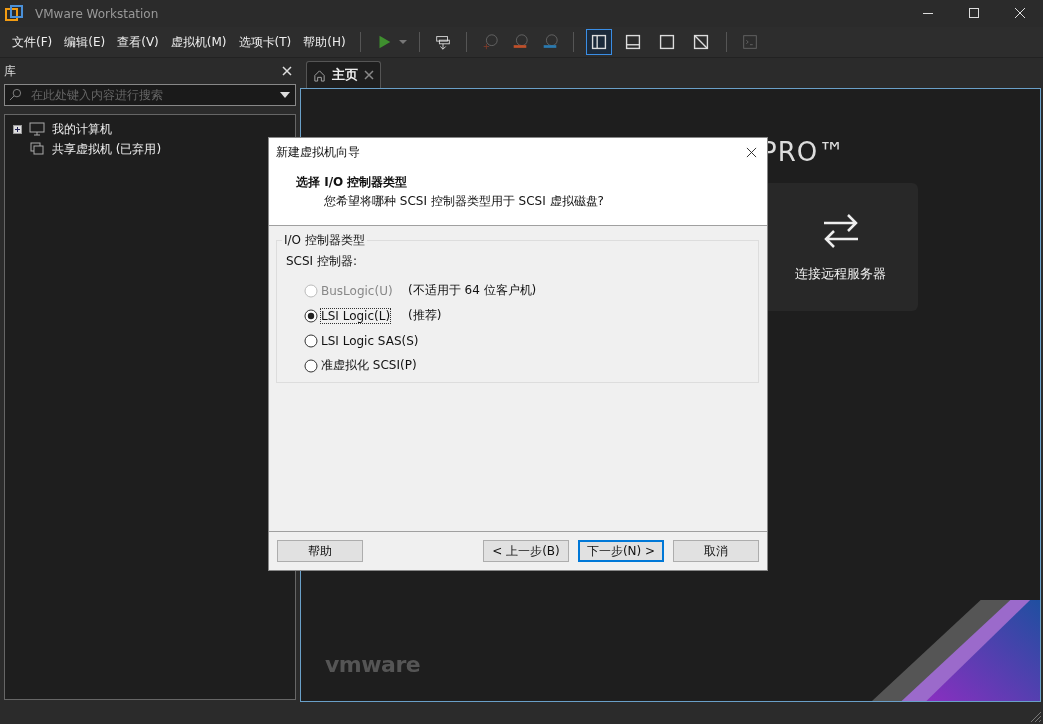 The image size is (1043, 724). I want to click on dialog-button: 帮助, so click(320, 551).